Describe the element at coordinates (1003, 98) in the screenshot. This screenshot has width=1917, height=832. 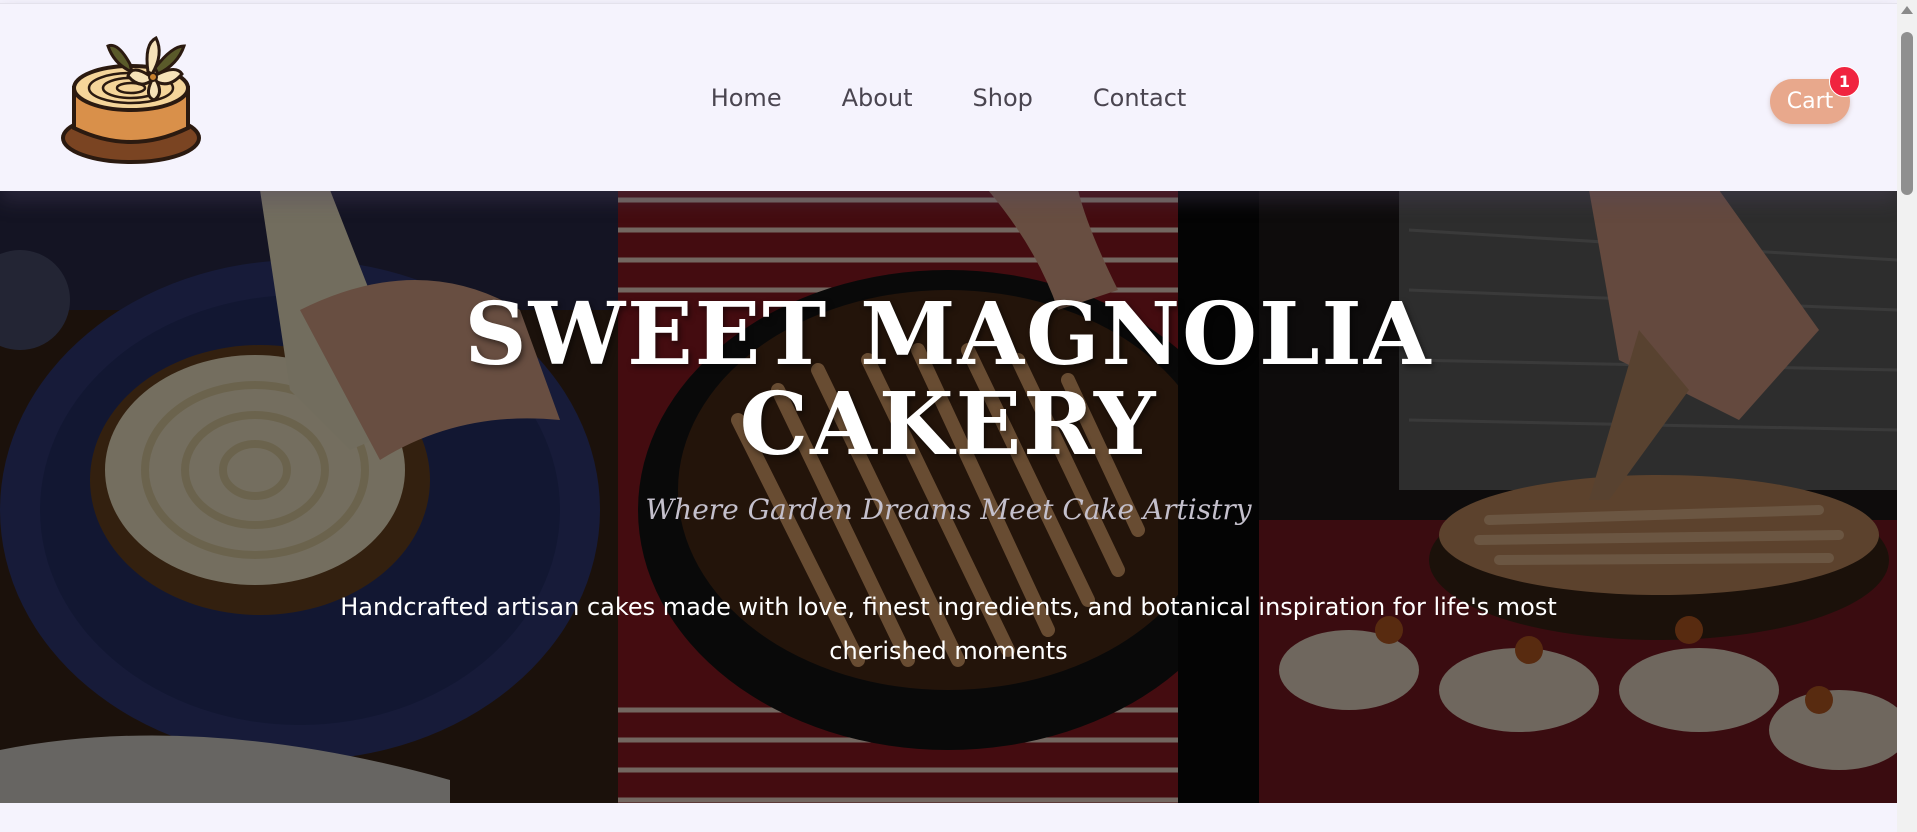
I see `nav-shop-link: Shop` at that location.